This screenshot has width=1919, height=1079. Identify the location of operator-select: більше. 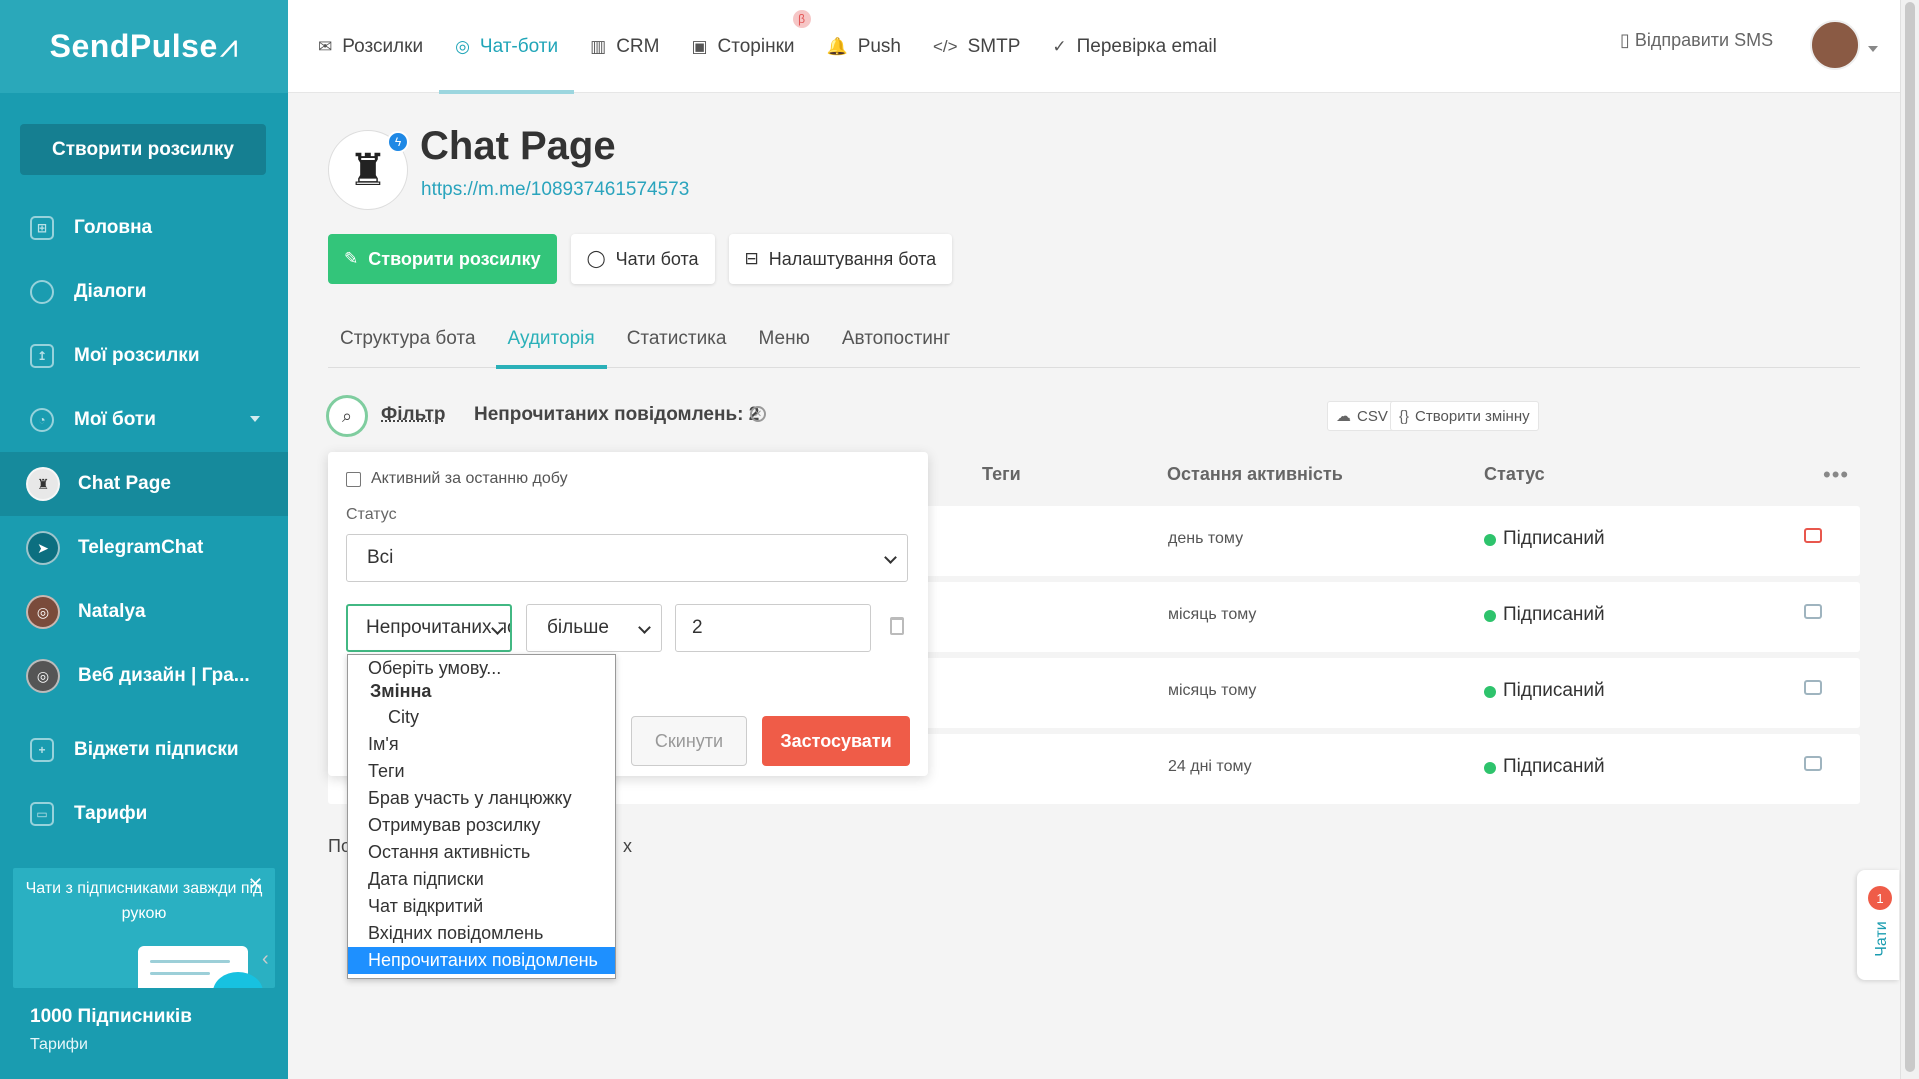
(594, 628).